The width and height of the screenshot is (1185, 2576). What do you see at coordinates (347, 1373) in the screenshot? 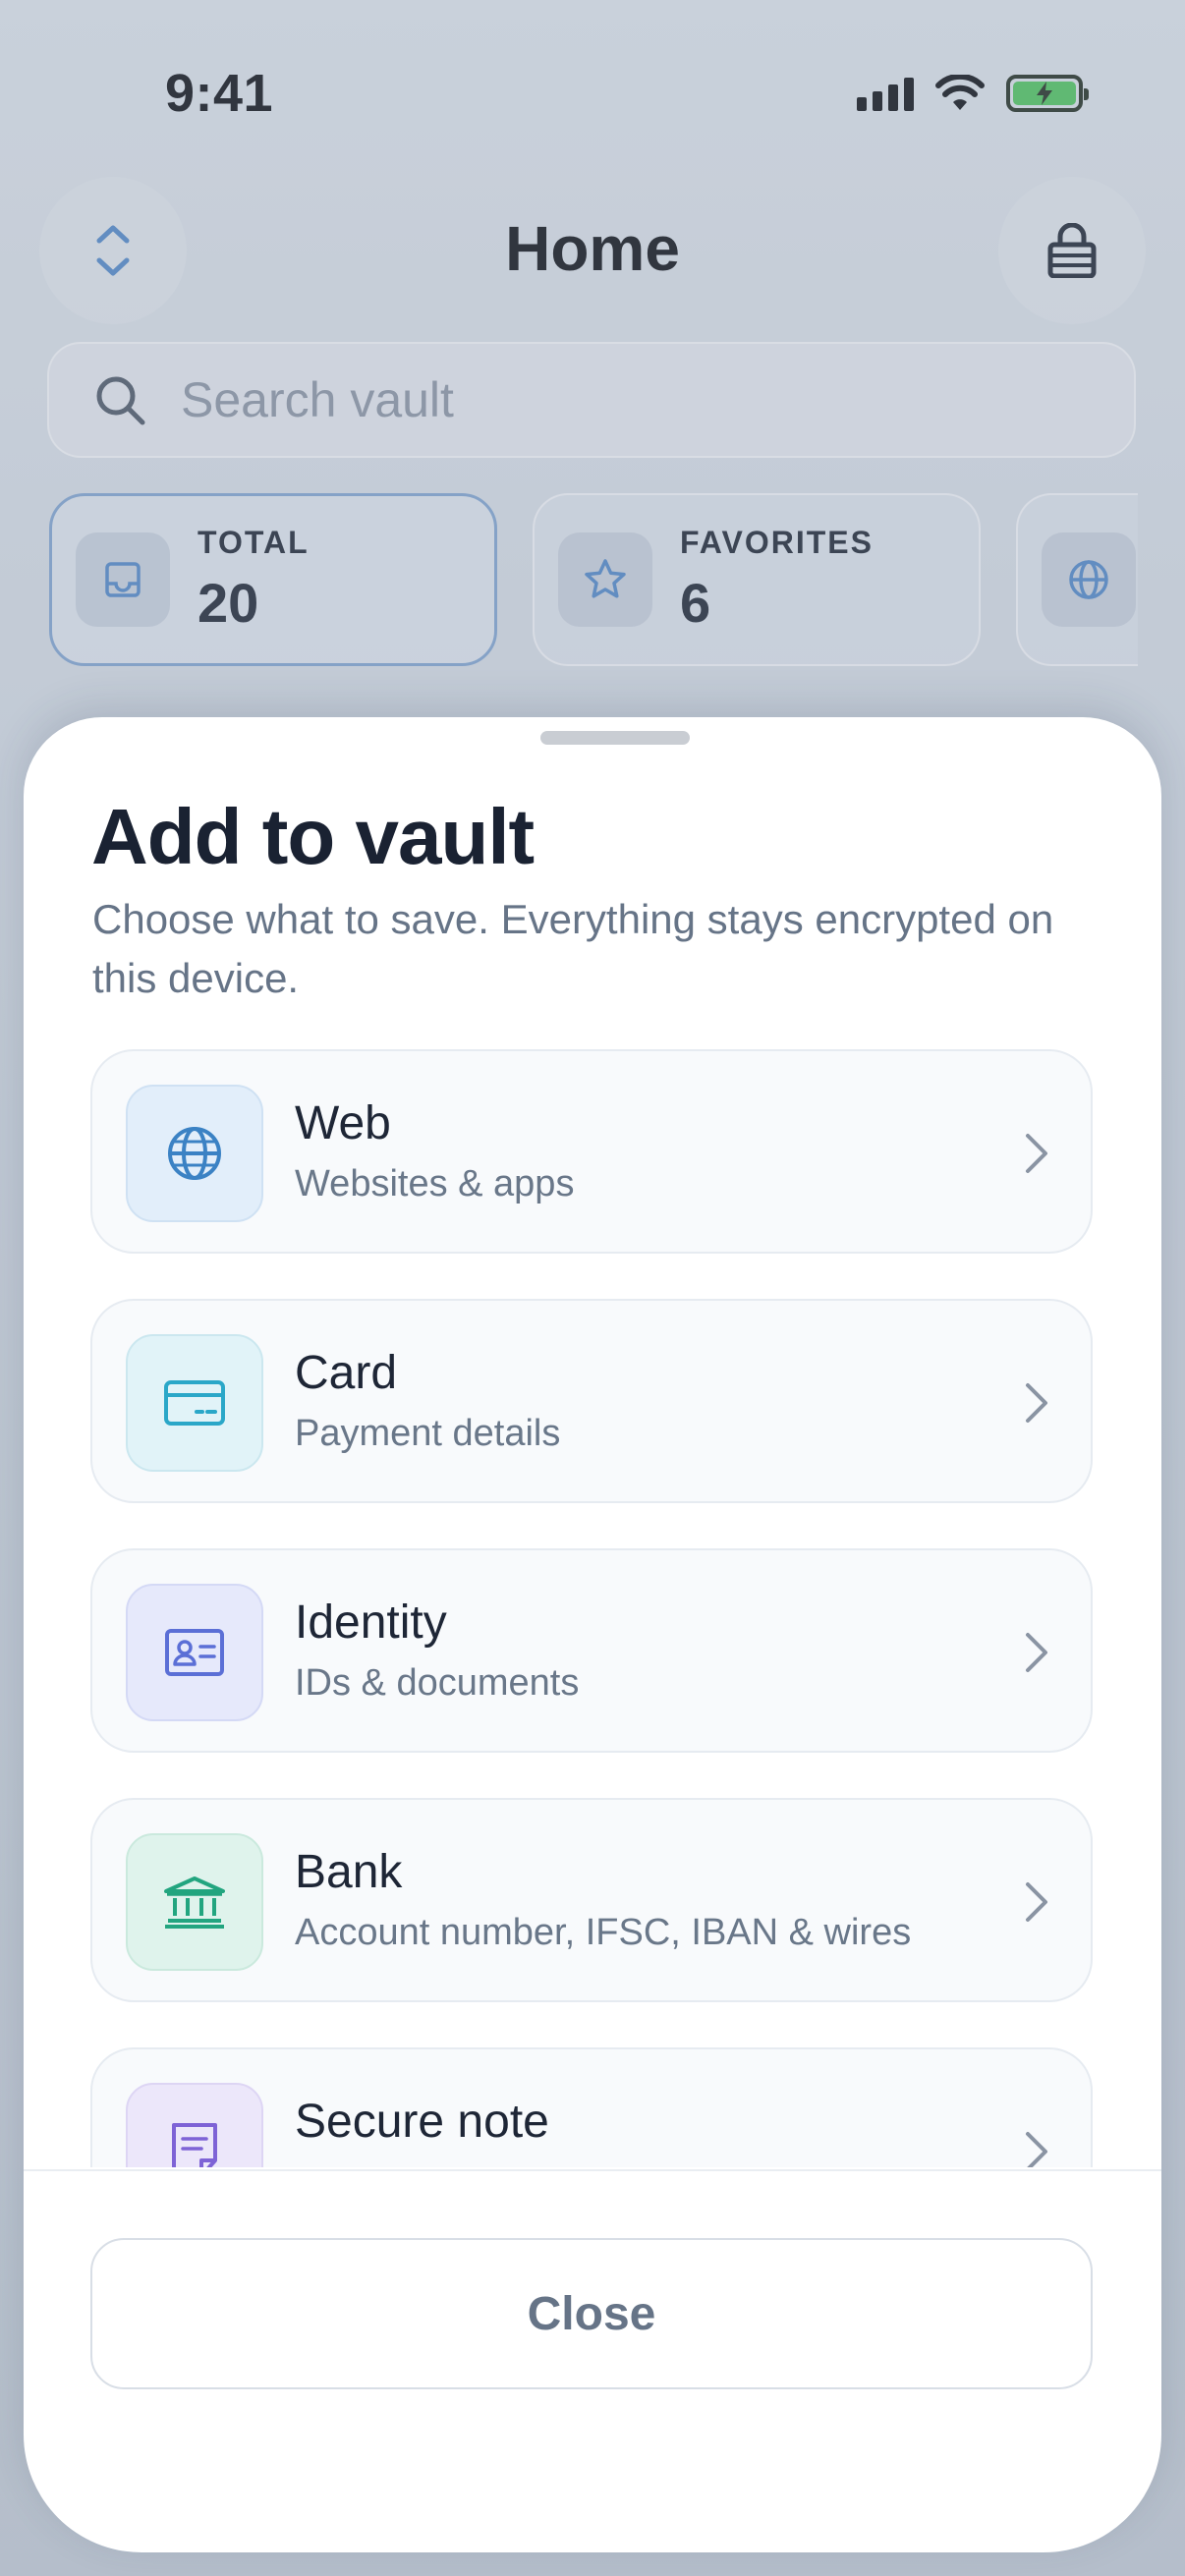
I see `option-title: Card` at bounding box center [347, 1373].